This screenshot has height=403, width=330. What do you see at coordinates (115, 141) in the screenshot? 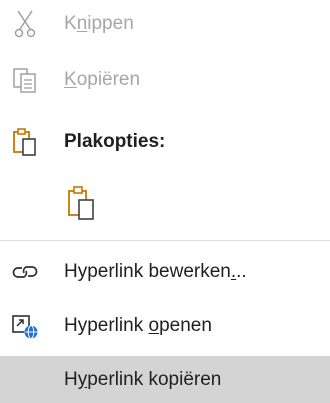
I see `paste-options-label: Plakopties:` at bounding box center [115, 141].